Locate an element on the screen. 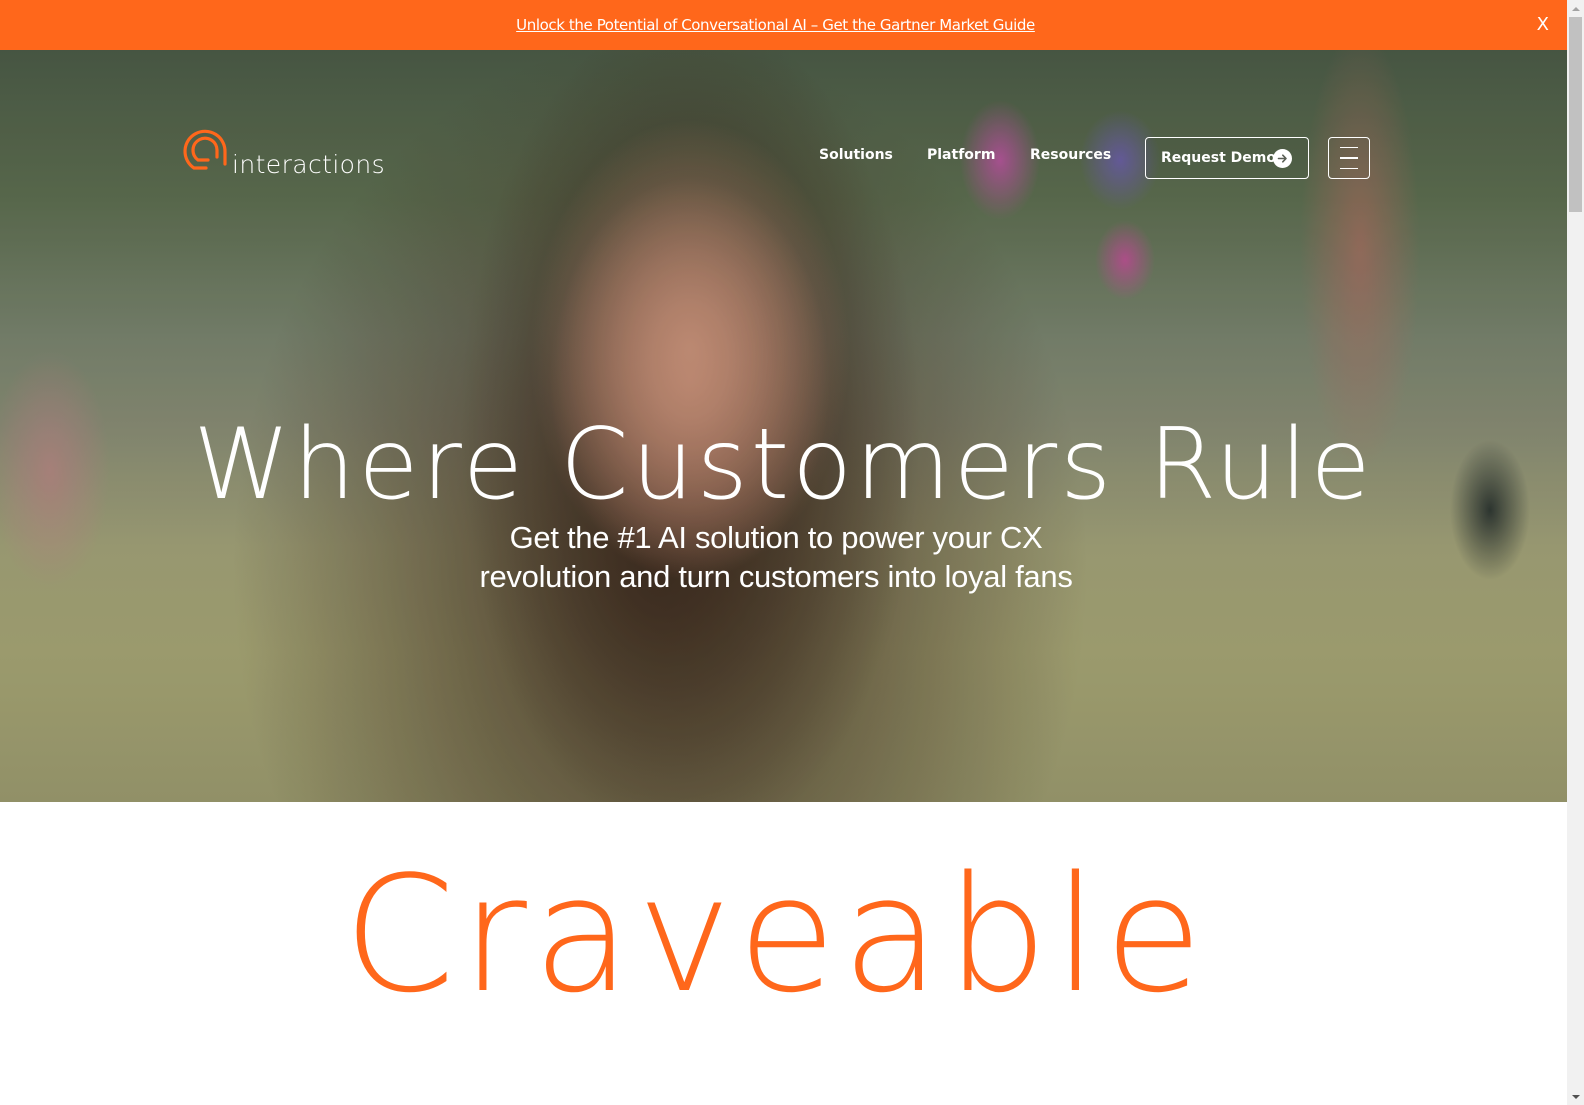  nav-resources: Resources is located at coordinates (1070, 155).